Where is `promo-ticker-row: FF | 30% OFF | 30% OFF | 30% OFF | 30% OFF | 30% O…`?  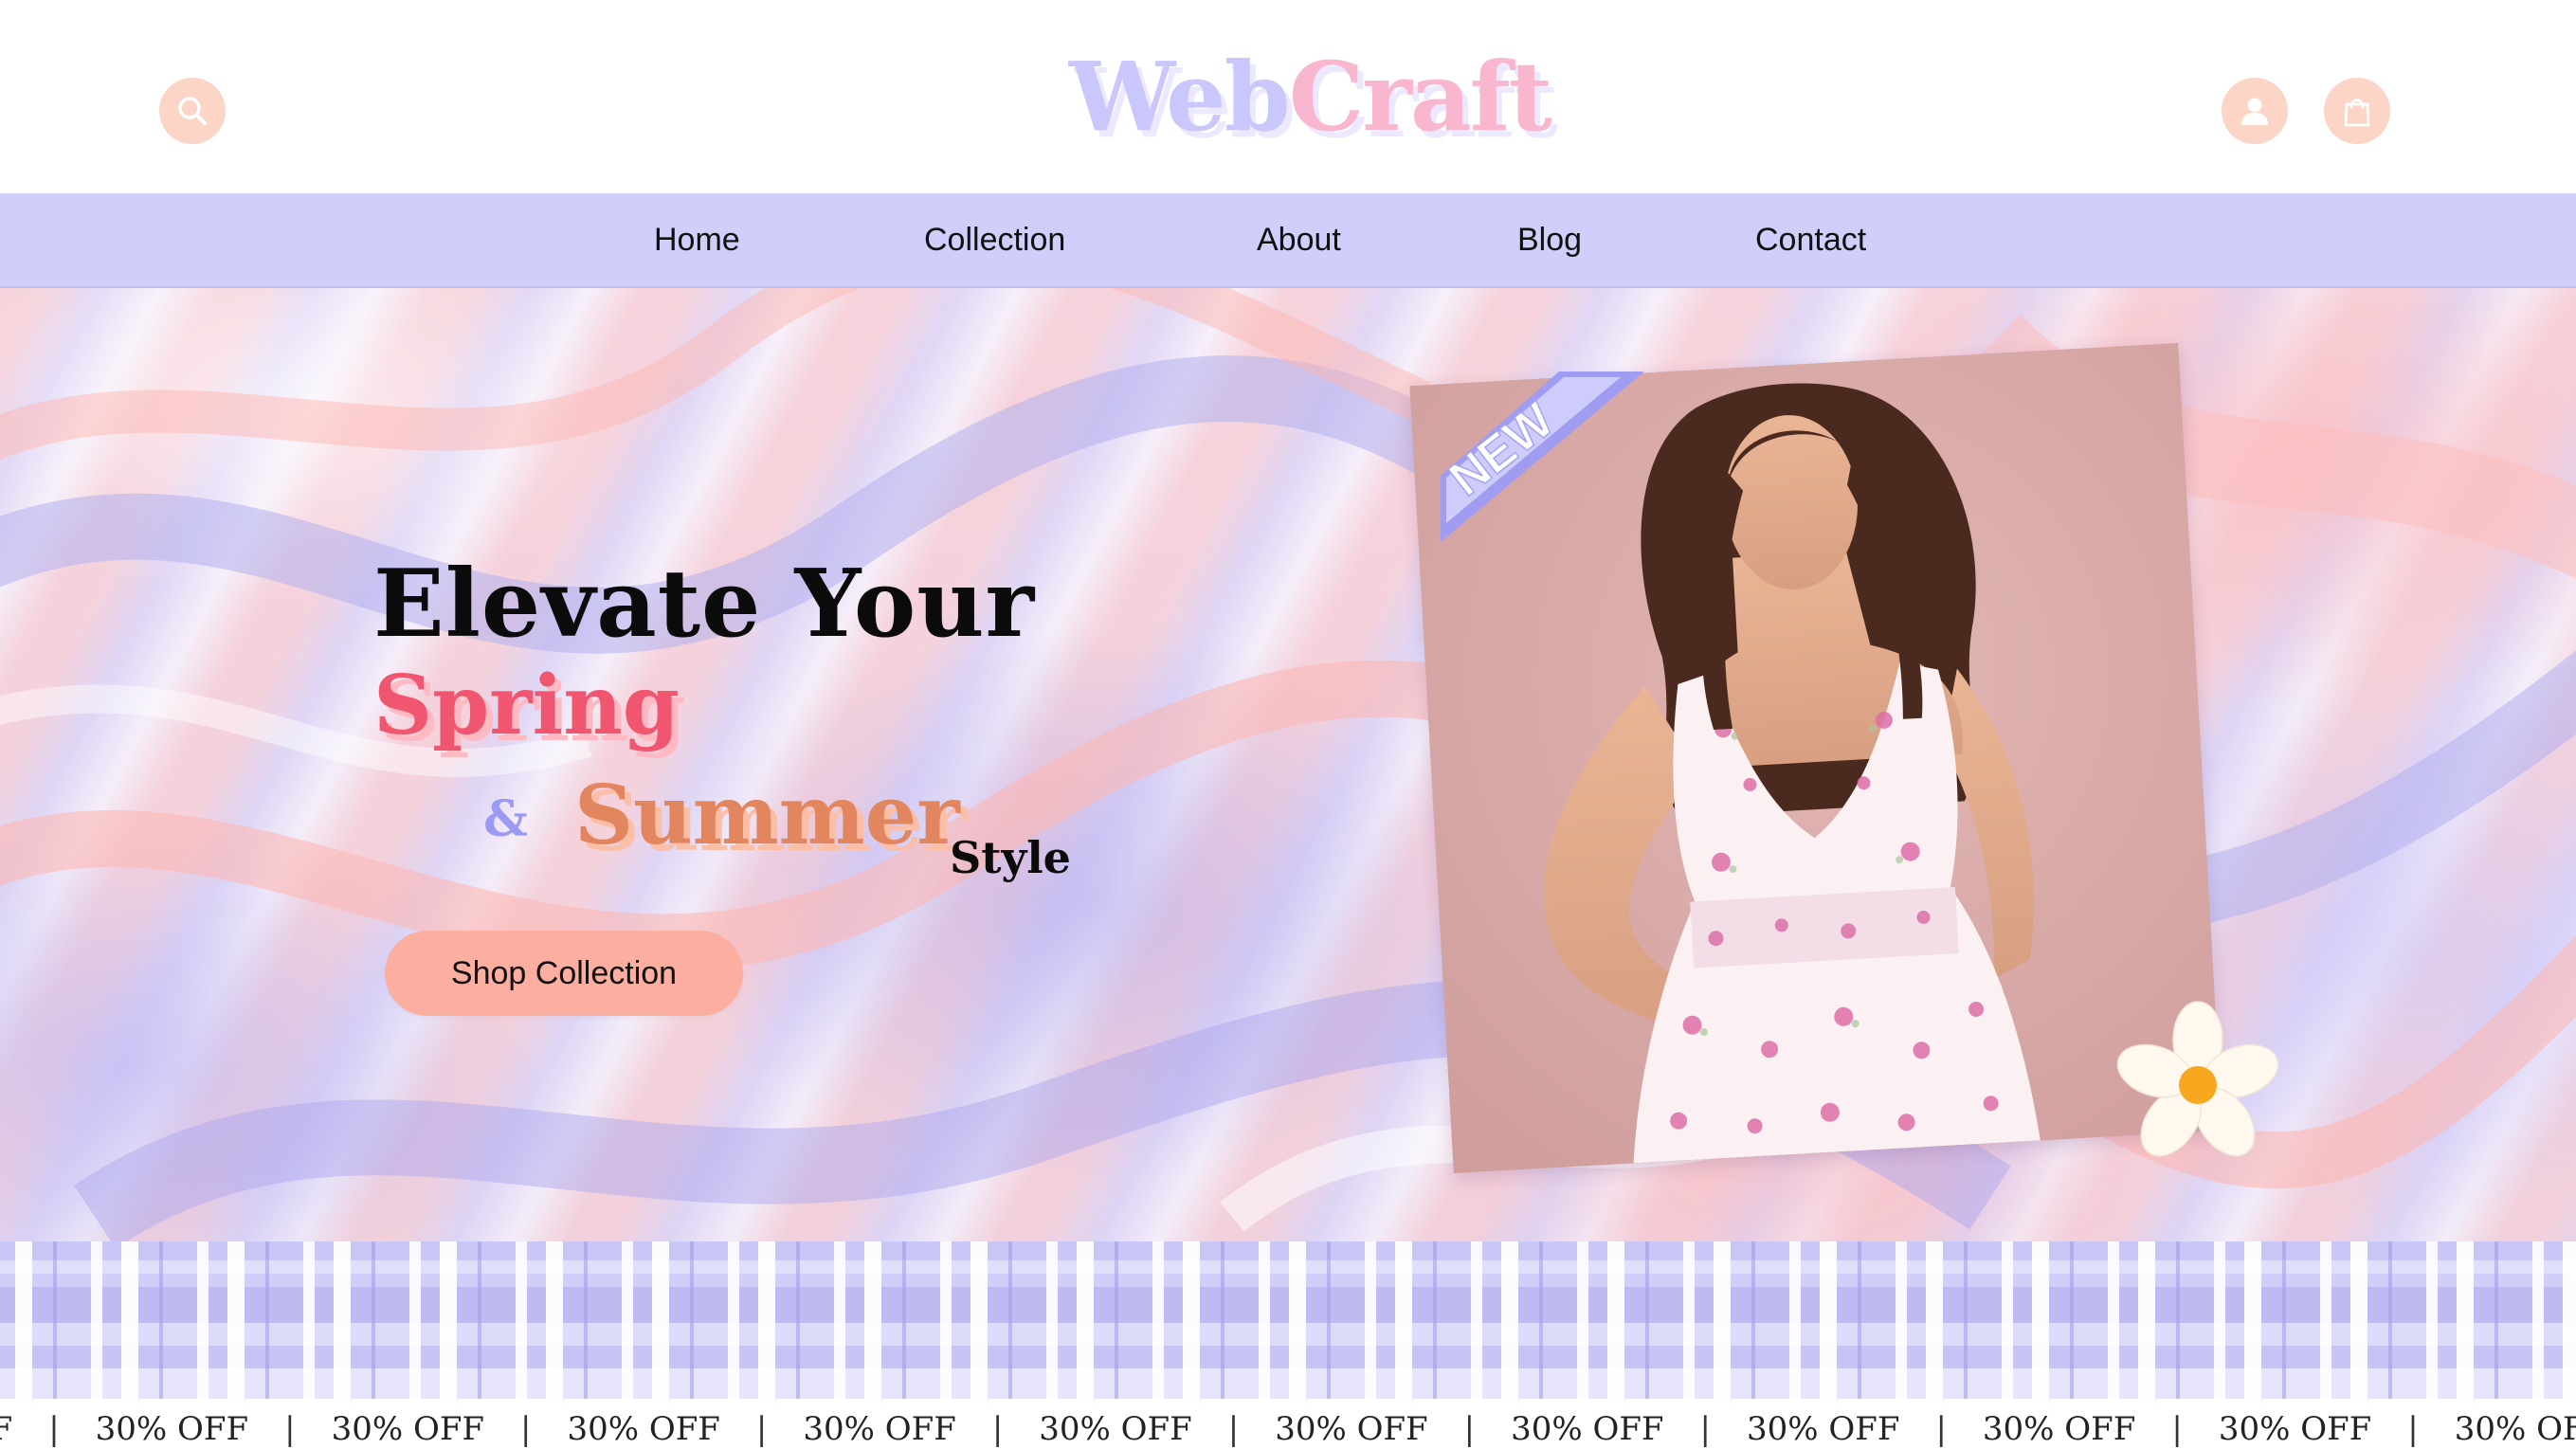
promo-ticker-row: FF | 30% OFF | 30% OFF | 30% OFF | 30% OFF | 30% O… is located at coordinates (1288, 1429).